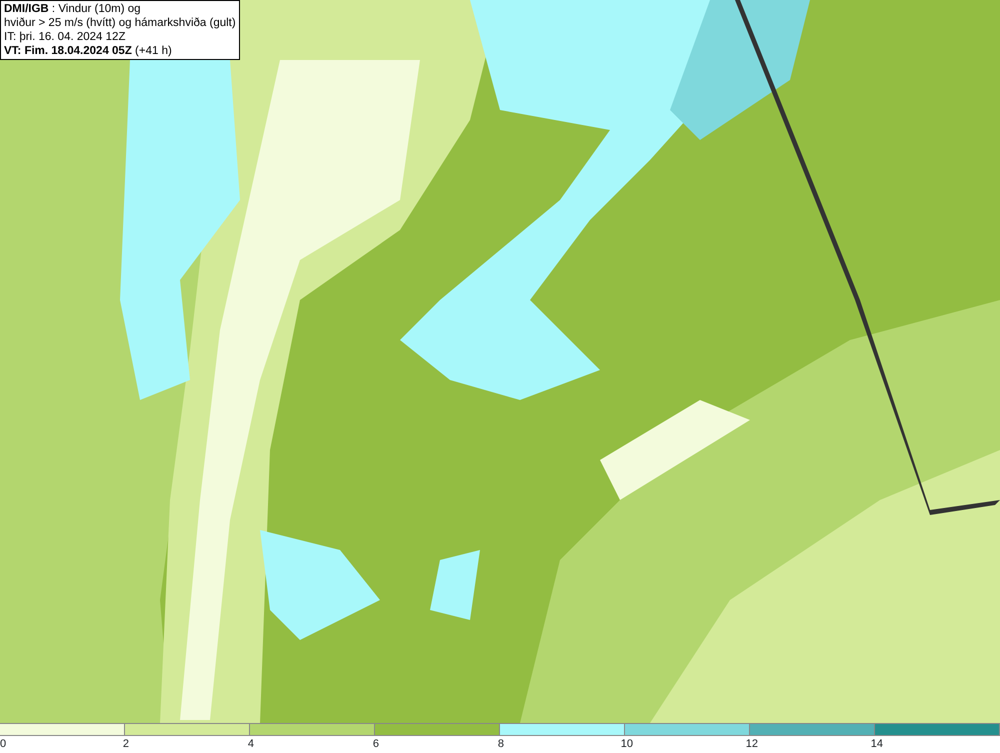 Image resolution: width=1000 pixels, height=753 pixels. Describe the element at coordinates (73, 9) in the screenshot. I see `title-line: DMI/IGB : Vindur (10m) og` at that location.